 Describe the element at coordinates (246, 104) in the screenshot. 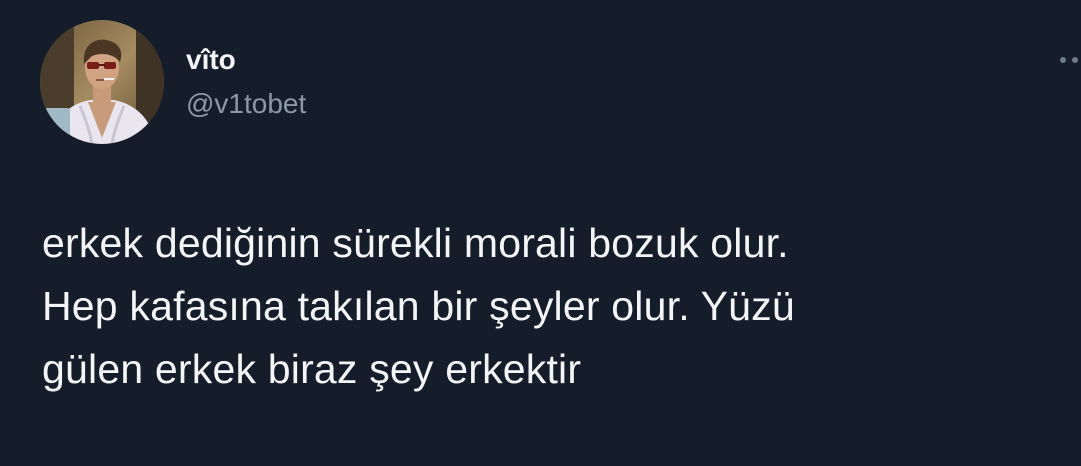

I see `author-handle: @v1tobet` at that location.